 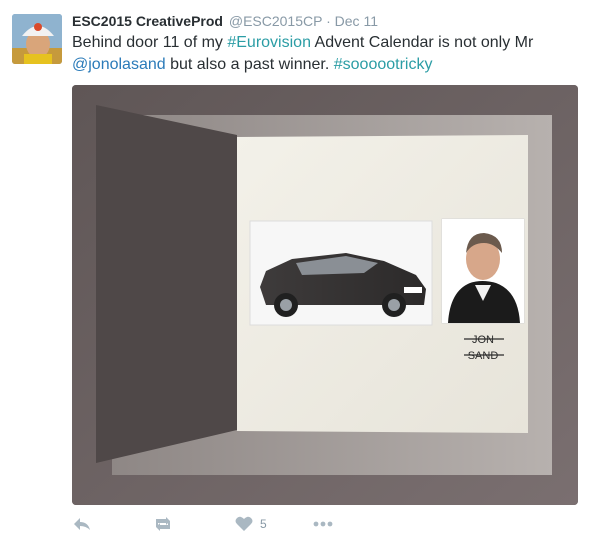 I want to click on hashtag-soooootricky: #soooootricky, so click(x=383, y=64).